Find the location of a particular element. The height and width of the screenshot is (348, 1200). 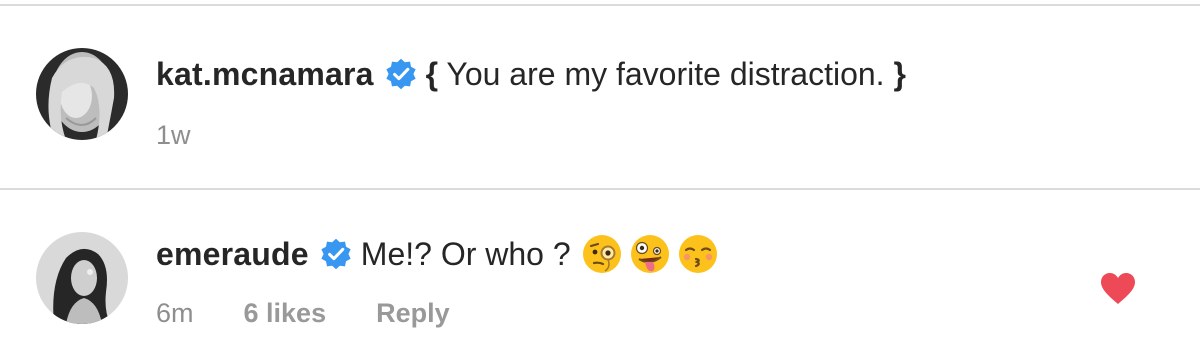

comment-meta: 1w is located at coordinates (198, 135).